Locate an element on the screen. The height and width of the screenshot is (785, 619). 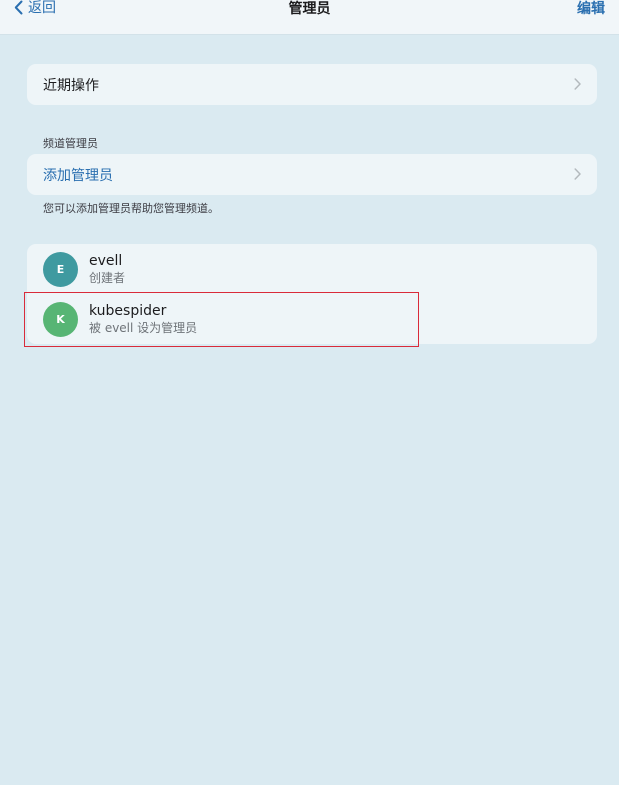
member-name: evell is located at coordinates (106, 260).